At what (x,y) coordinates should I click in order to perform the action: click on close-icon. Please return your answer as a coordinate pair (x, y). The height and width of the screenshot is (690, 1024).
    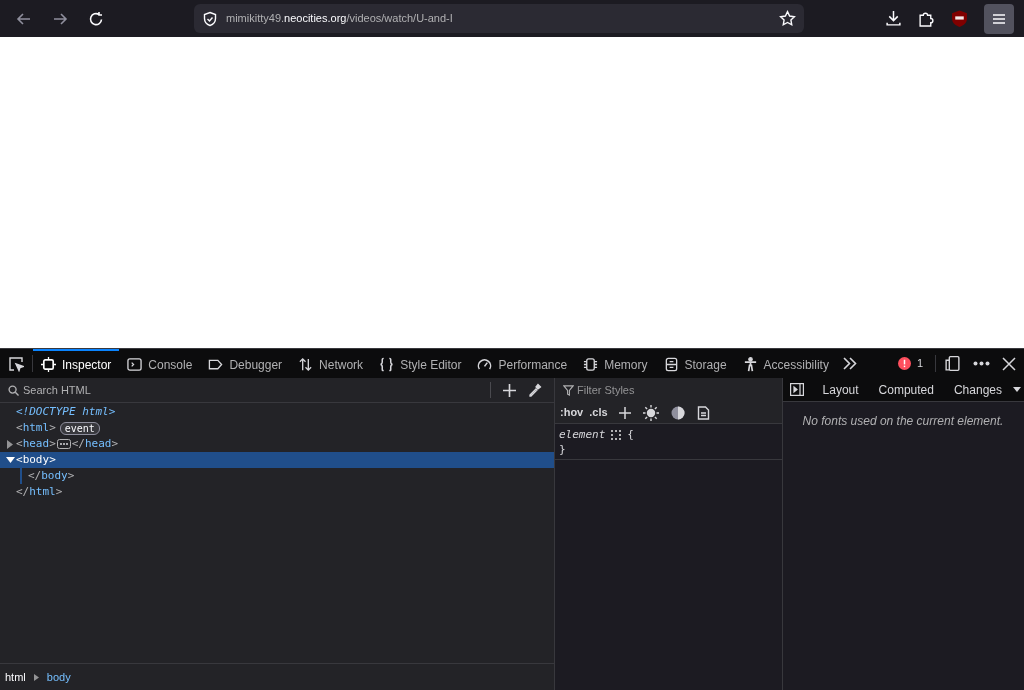
    Looking at the image, I should click on (1009, 363).